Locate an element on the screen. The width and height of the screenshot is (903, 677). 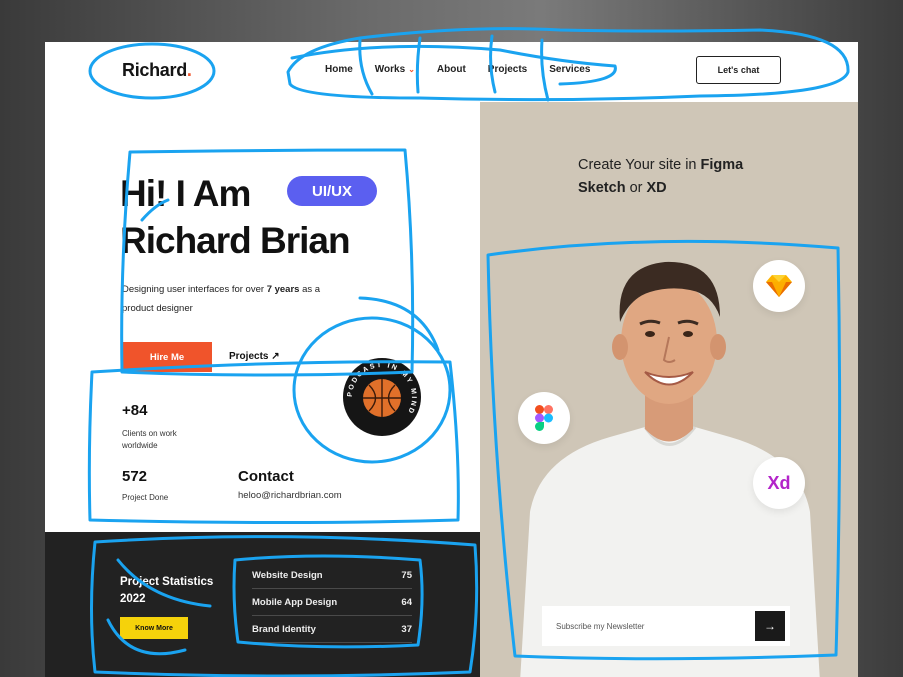
know-more-button: Know More is located at coordinates (154, 628).